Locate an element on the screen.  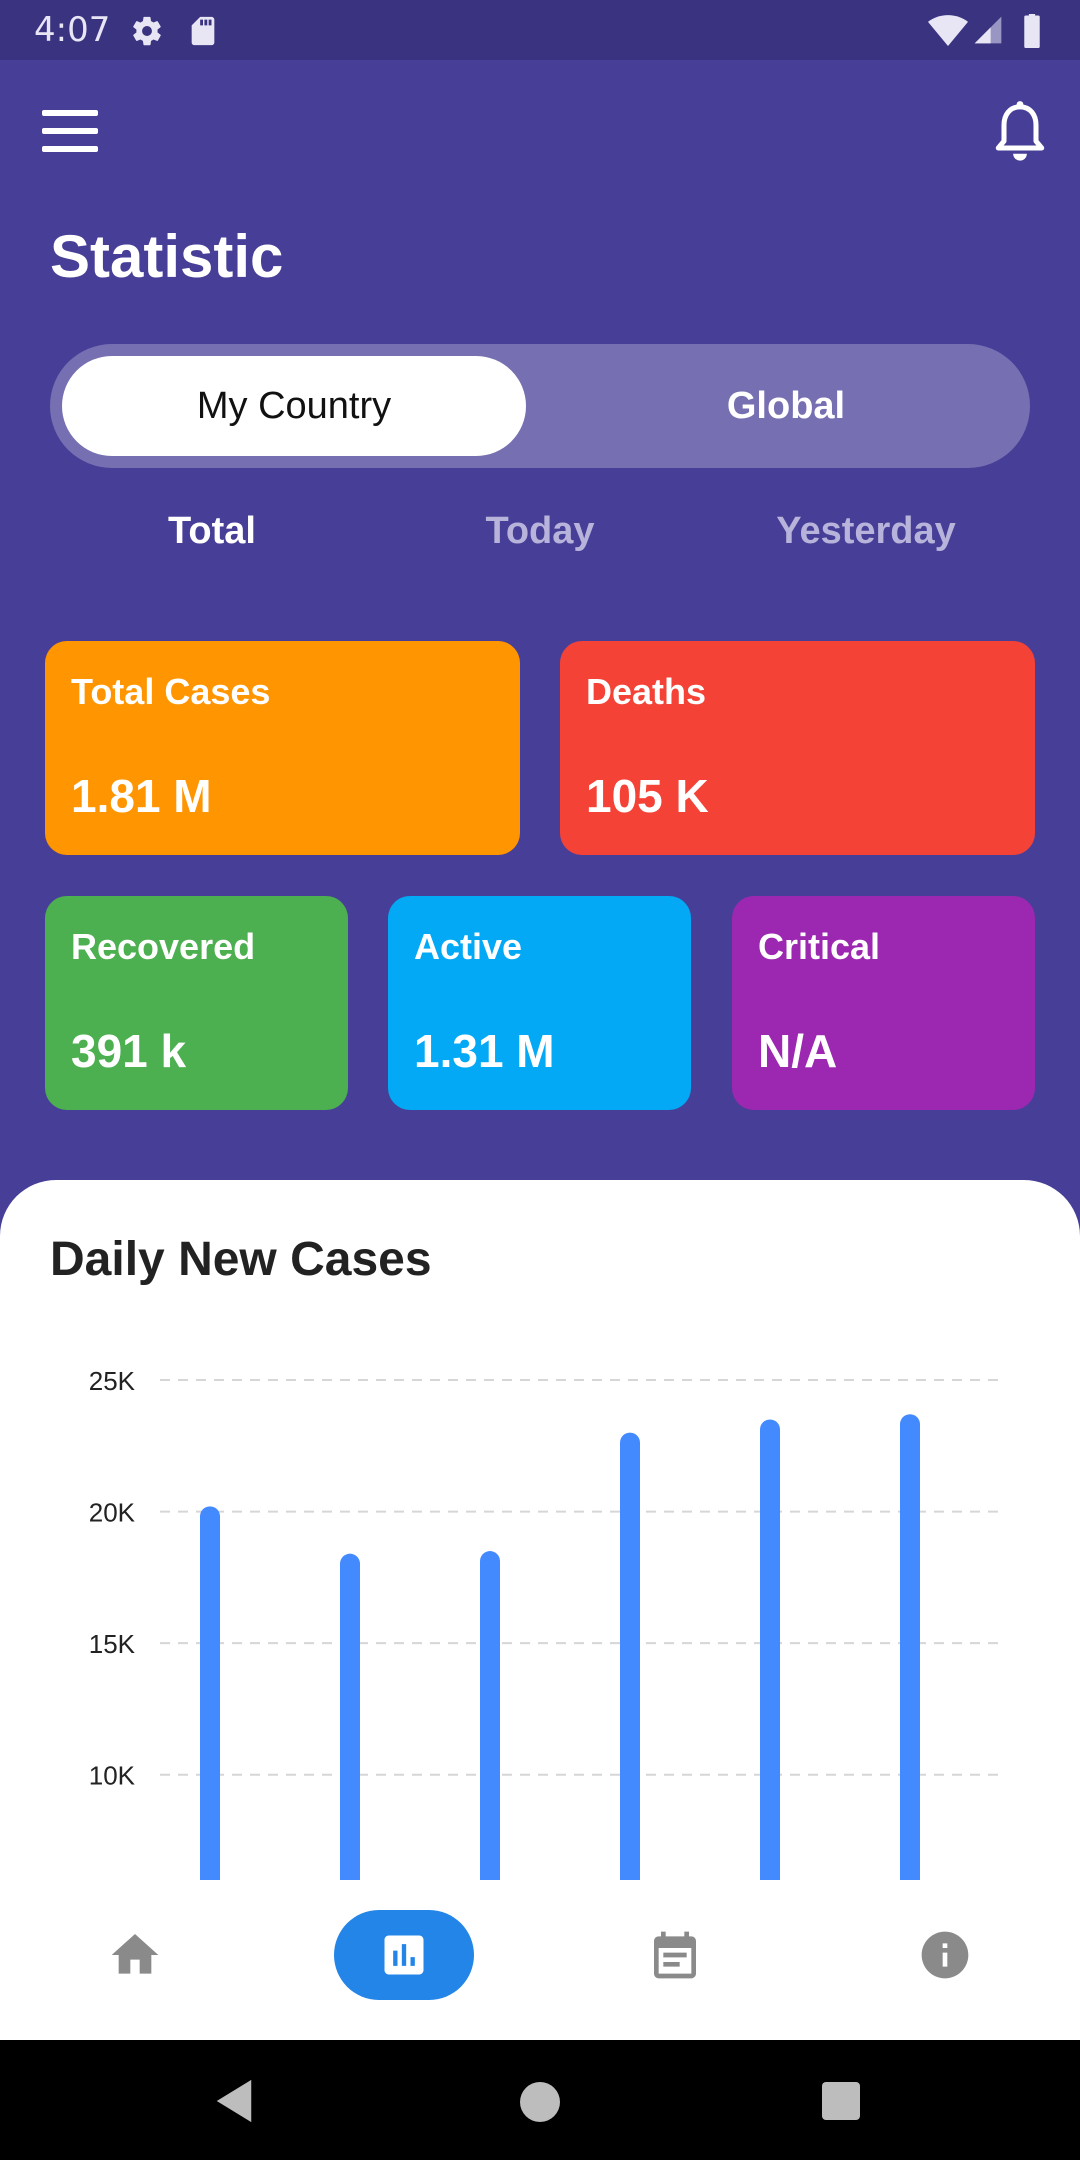
my-country-button: My Country is located at coordinates (294, 406).